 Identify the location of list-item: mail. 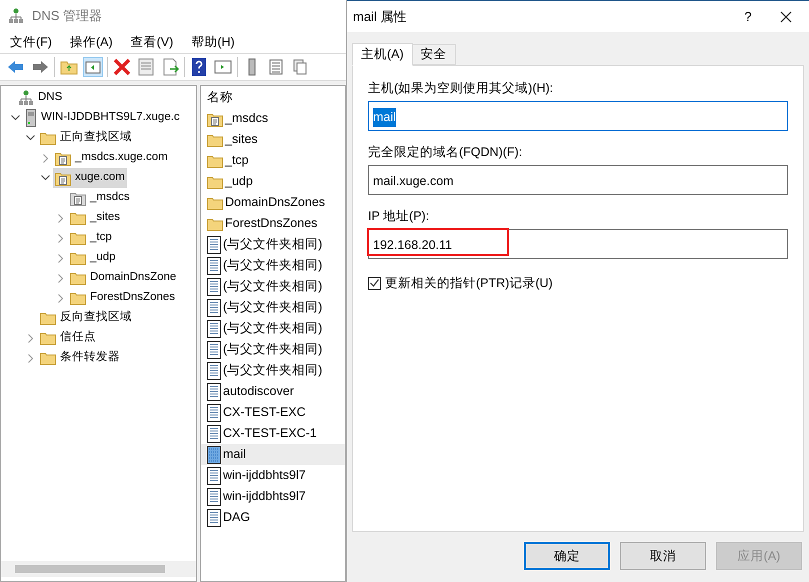
(273, 454).